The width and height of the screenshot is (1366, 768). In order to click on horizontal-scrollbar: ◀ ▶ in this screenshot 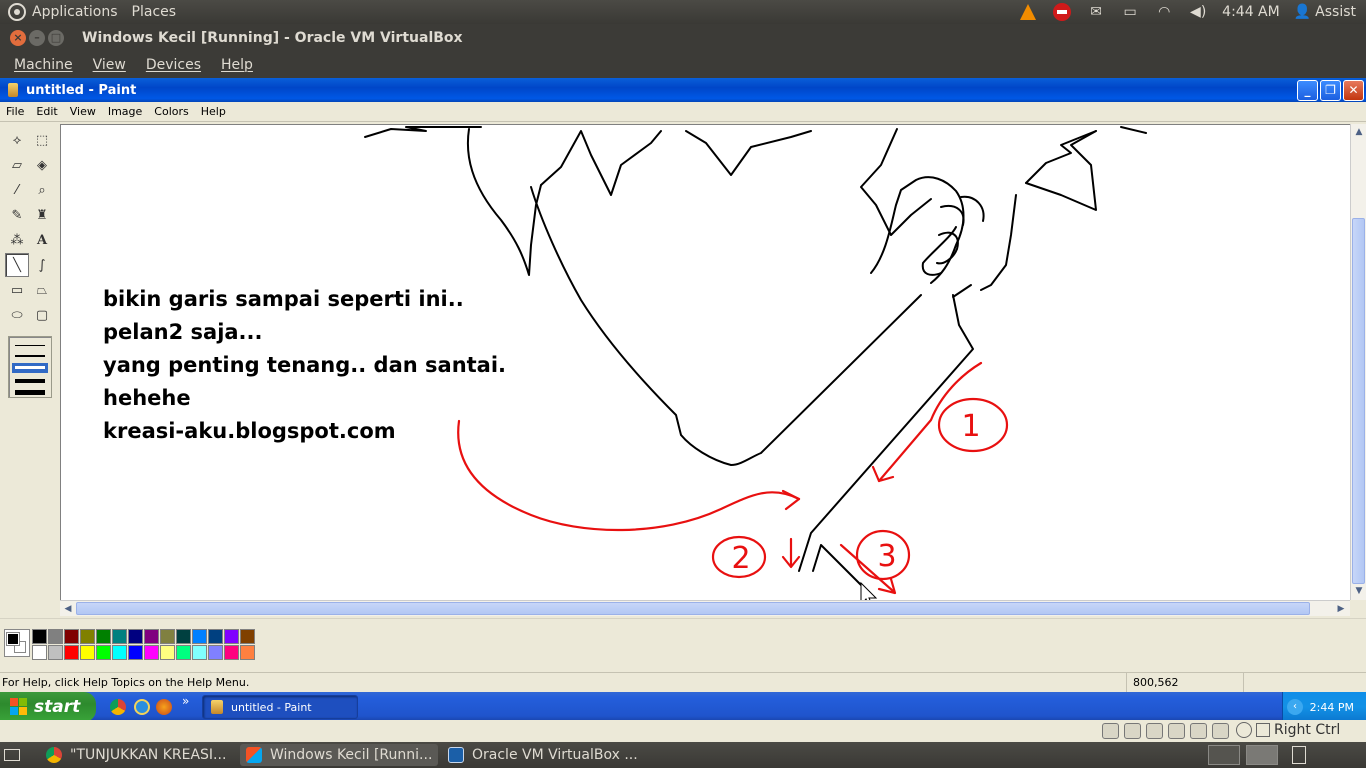, I will do `click(705, 608)`.